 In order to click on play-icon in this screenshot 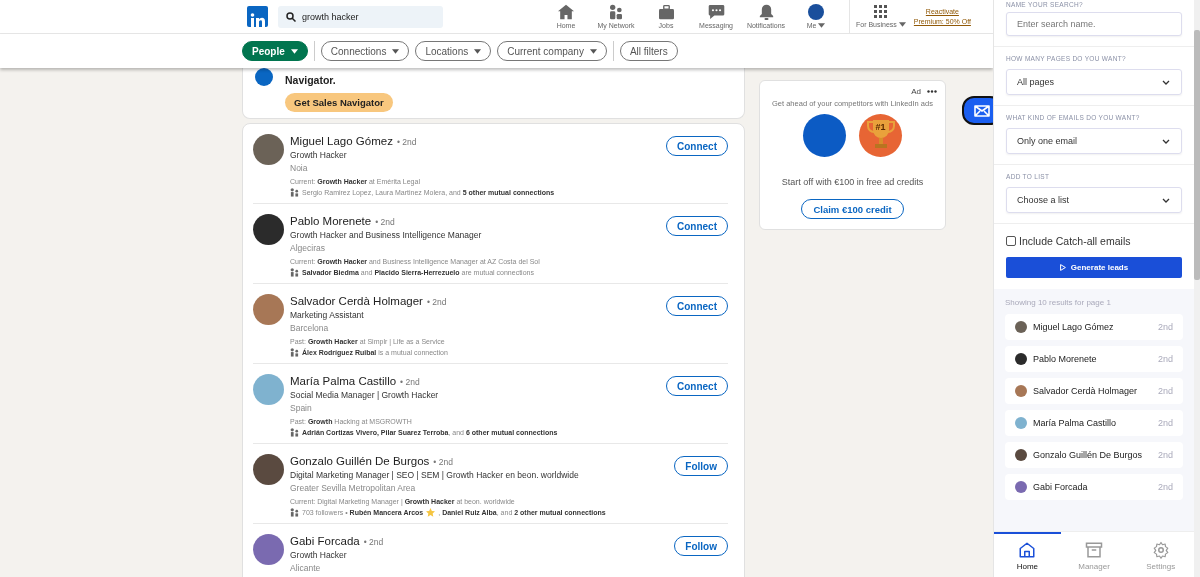, I will do `click(1062, 267)`.